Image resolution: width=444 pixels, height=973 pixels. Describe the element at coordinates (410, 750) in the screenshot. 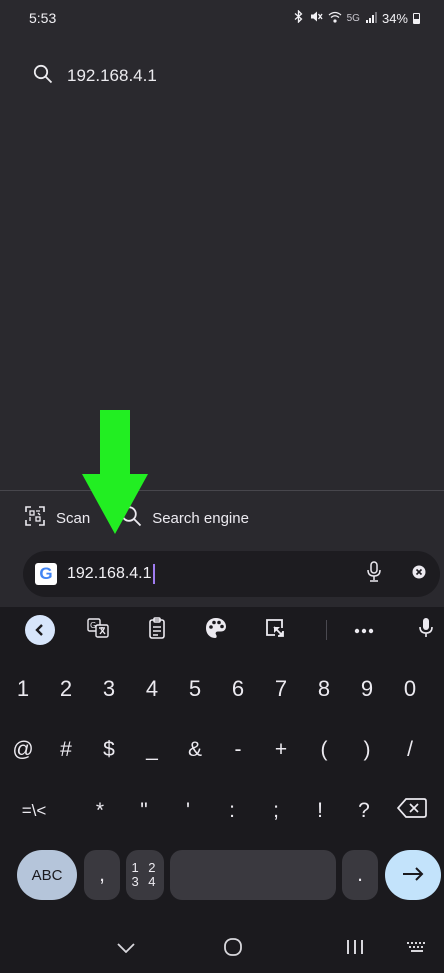

I see `key-slash: /` at that location.